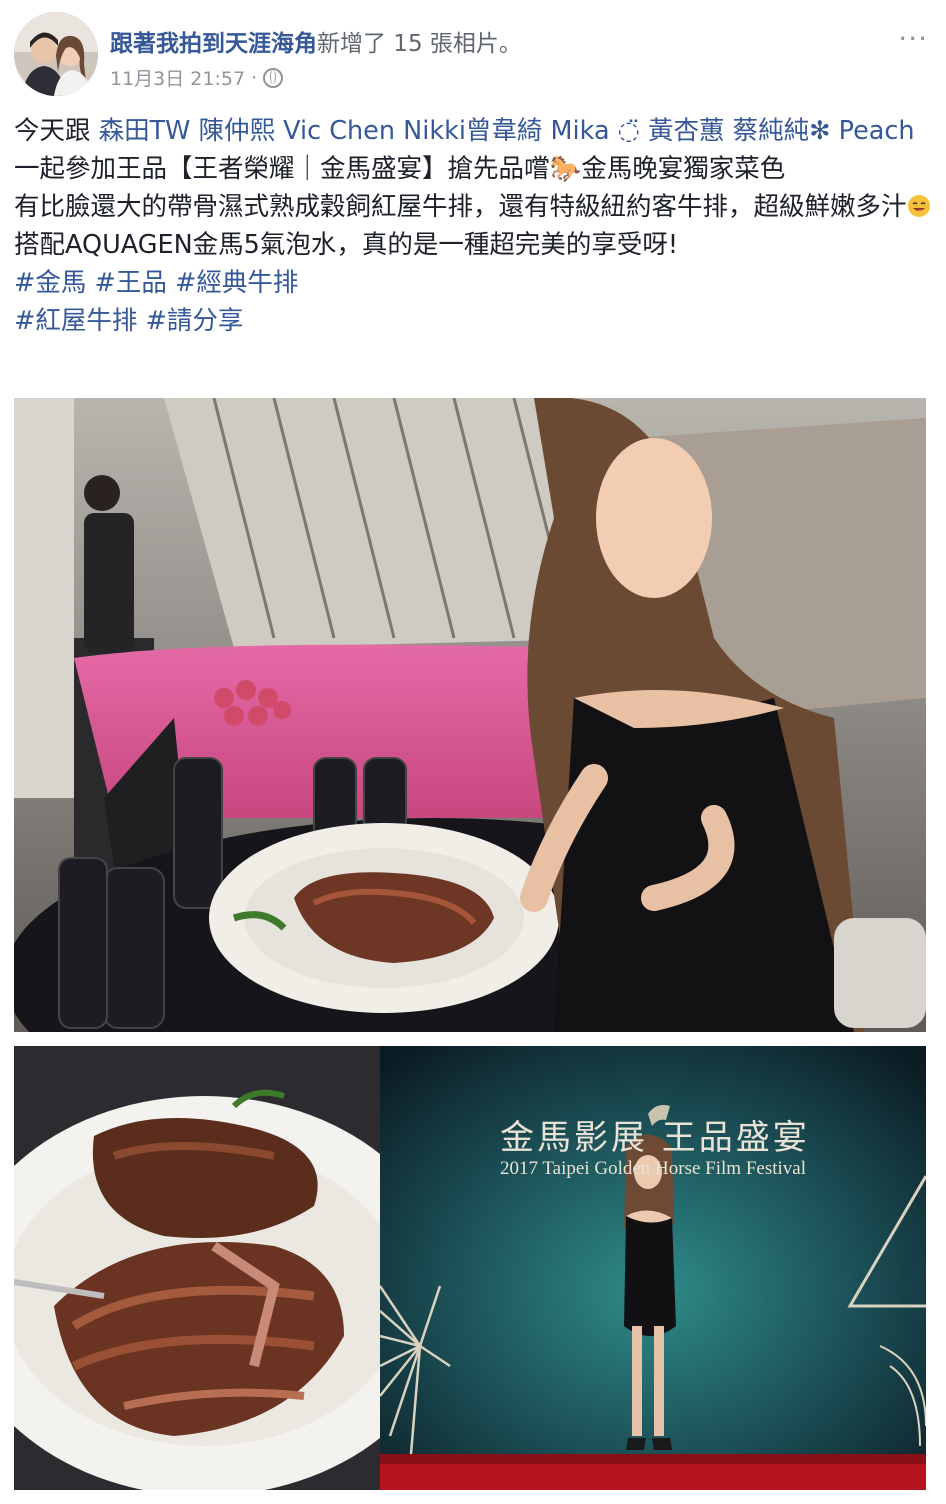 This screenshot has width=946, height=1504. What do you see at coordinates (824, 131) in the screenshot?
I see `tag-peach: 蔡純純✻ Peach` at bounding box center [824, 131].